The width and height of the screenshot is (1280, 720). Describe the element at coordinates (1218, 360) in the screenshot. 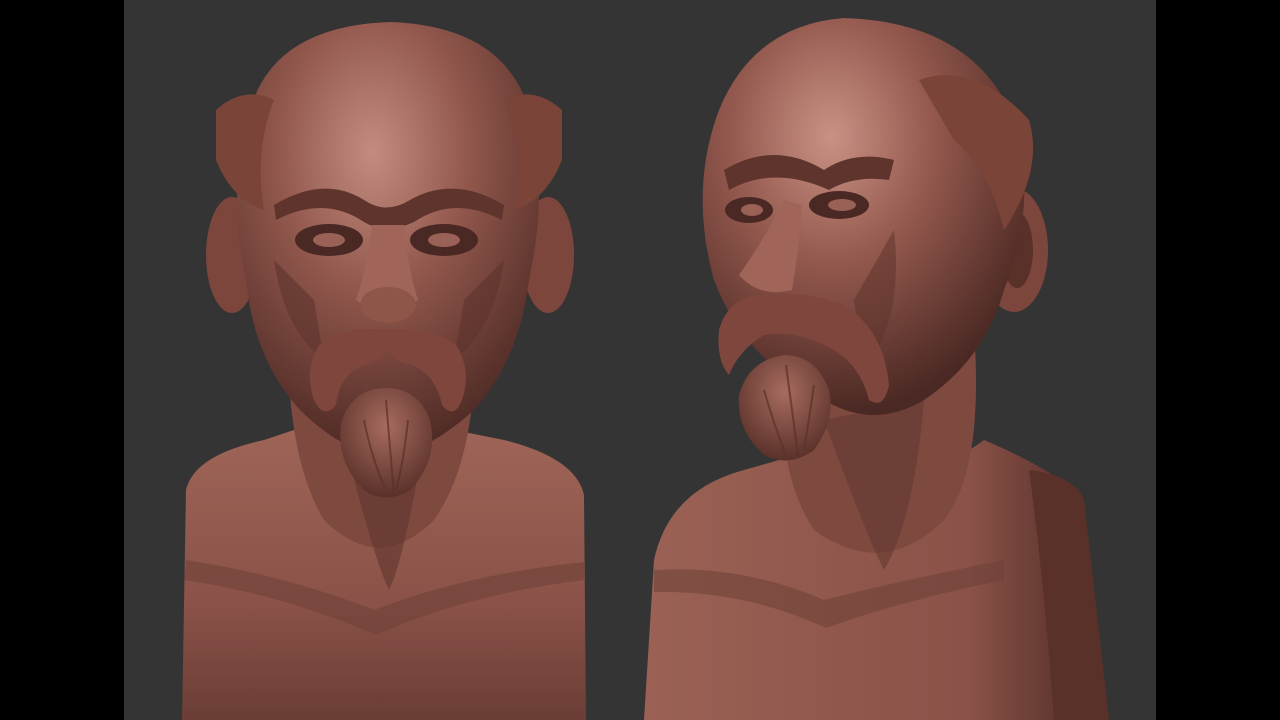

I see `letterbox-right` at that location.